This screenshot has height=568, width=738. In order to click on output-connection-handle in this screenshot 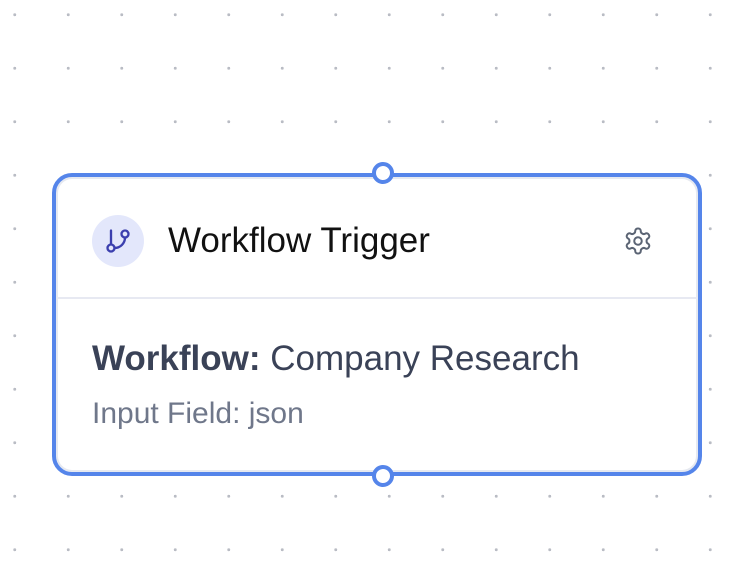, I will do `click(383, 476)`.